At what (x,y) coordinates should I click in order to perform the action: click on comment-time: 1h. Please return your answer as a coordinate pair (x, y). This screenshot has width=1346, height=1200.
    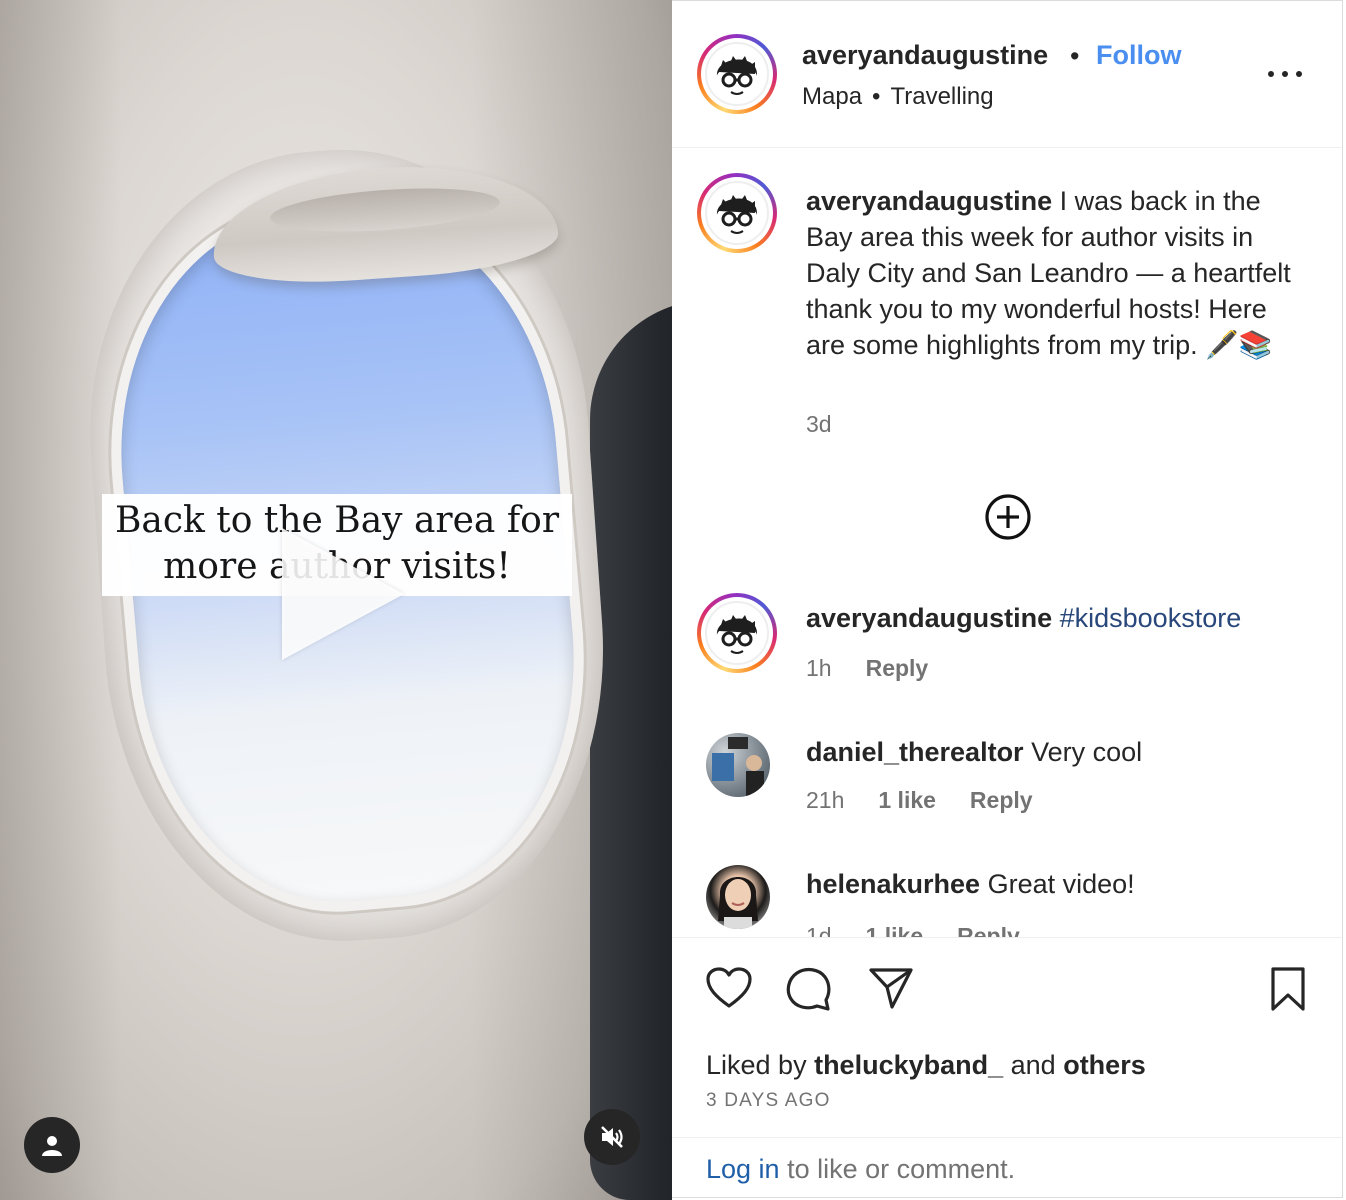
    Looking at the image, I should click on (819, 668).